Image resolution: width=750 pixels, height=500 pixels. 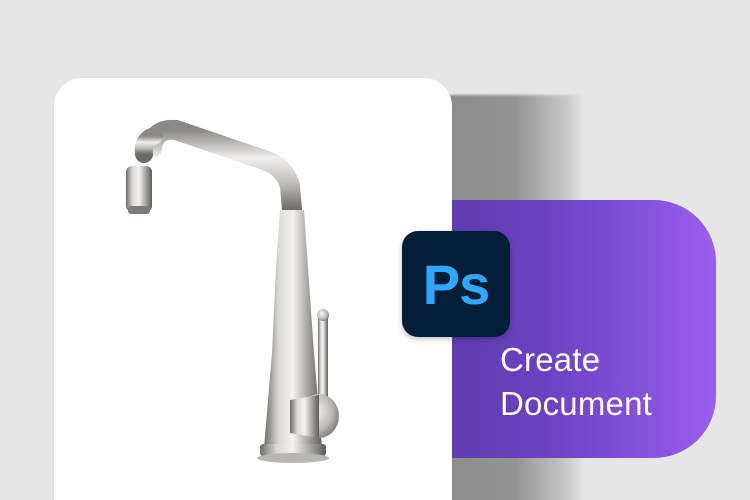 I want to click on label-line-1: Create, so click(x=550, y=359).